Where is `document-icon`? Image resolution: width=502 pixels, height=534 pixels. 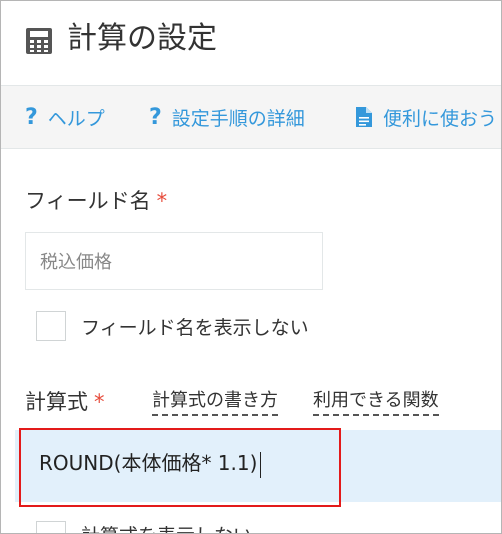 document-icon is located at coordinates (364, 117).